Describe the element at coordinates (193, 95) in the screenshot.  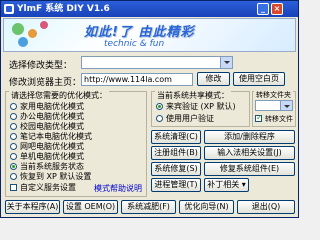
I see `share-mode-title: 当前系统共享模式：` at that location.